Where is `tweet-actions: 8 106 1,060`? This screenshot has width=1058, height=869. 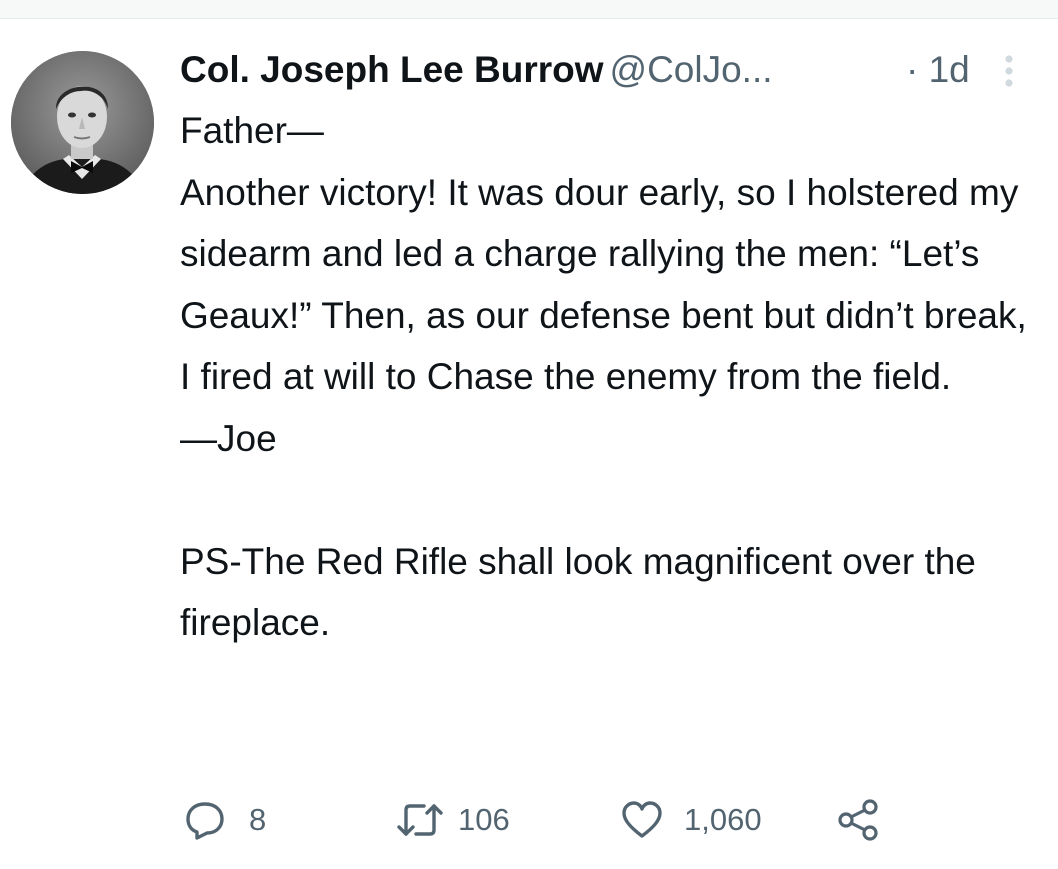
tweet-actions: 8 106 1,060 is located at coordinates (529, 820).